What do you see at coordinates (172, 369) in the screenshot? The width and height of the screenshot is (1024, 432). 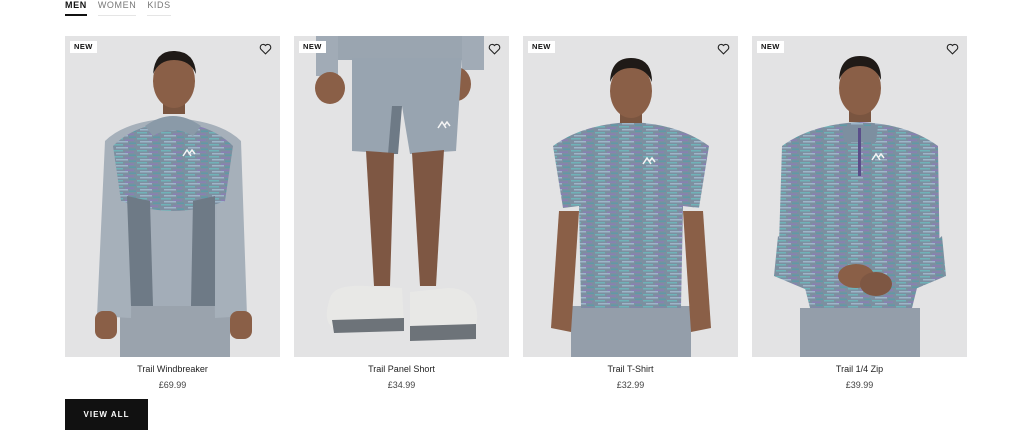 I see `product-name: Trail Windbreaker` at bounding box center [172, 369].